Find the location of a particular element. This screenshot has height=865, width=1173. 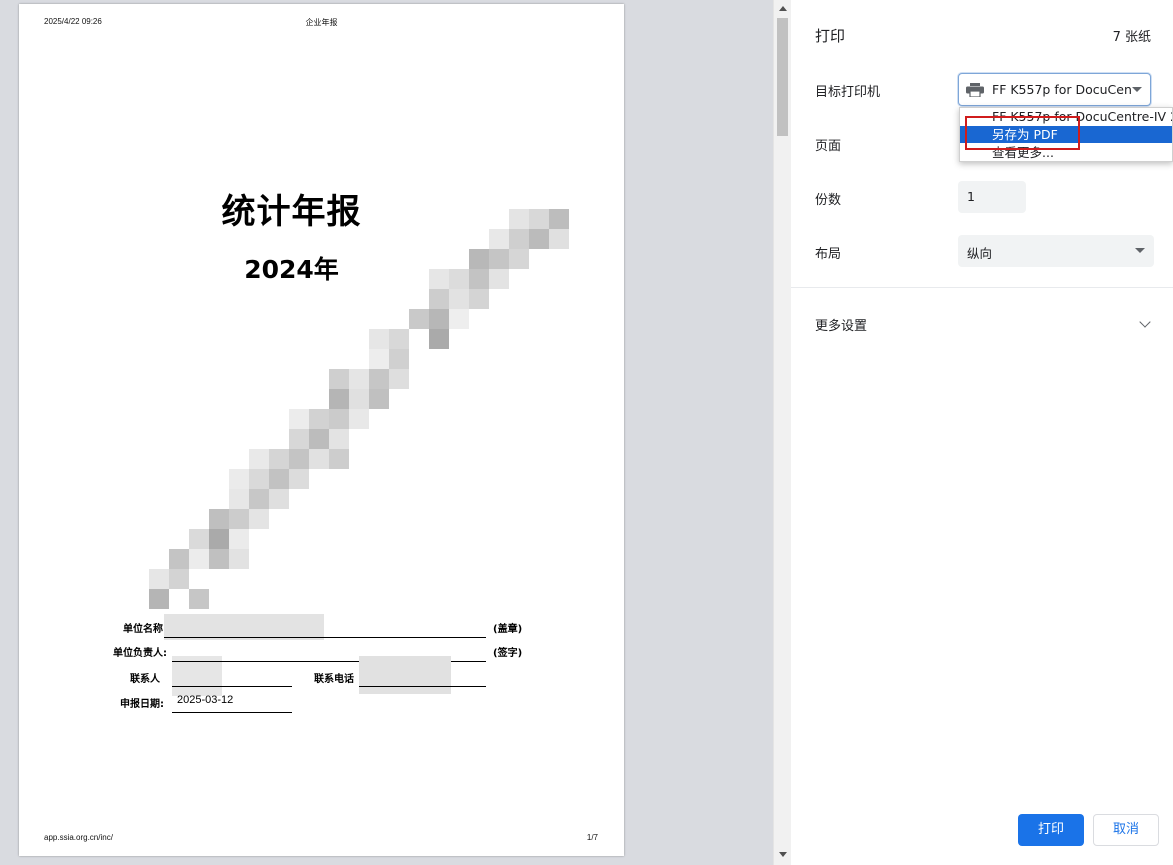

sheet-count: 7 张纸 is located at coordinates (1131, 37).